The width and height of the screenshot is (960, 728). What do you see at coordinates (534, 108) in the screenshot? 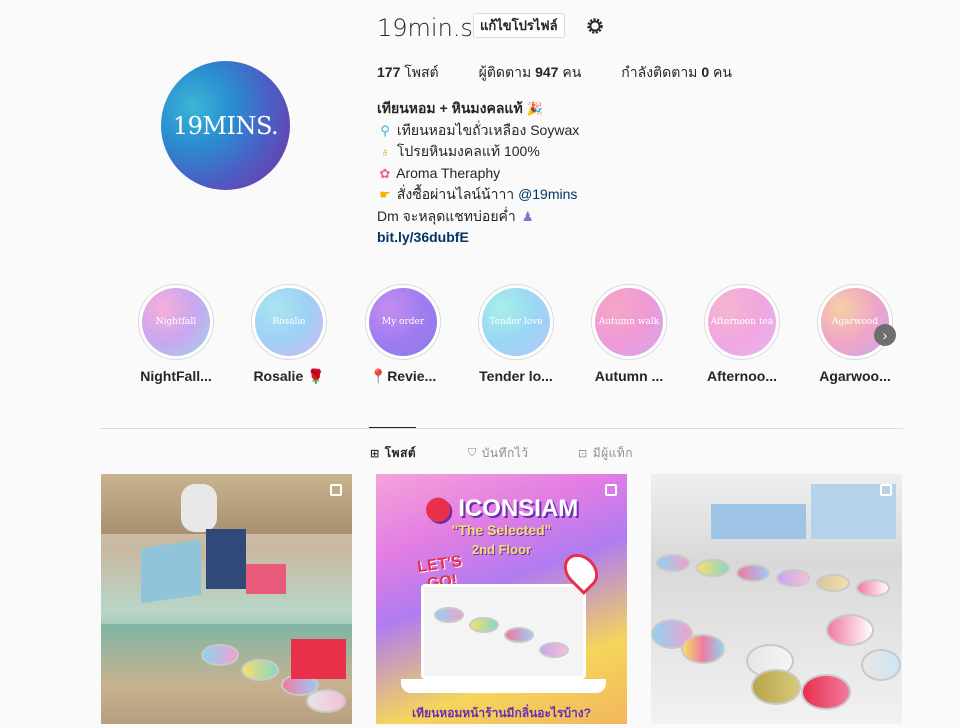
I see `party-popper-icon: 🎉` at bounding box center [534, 108].